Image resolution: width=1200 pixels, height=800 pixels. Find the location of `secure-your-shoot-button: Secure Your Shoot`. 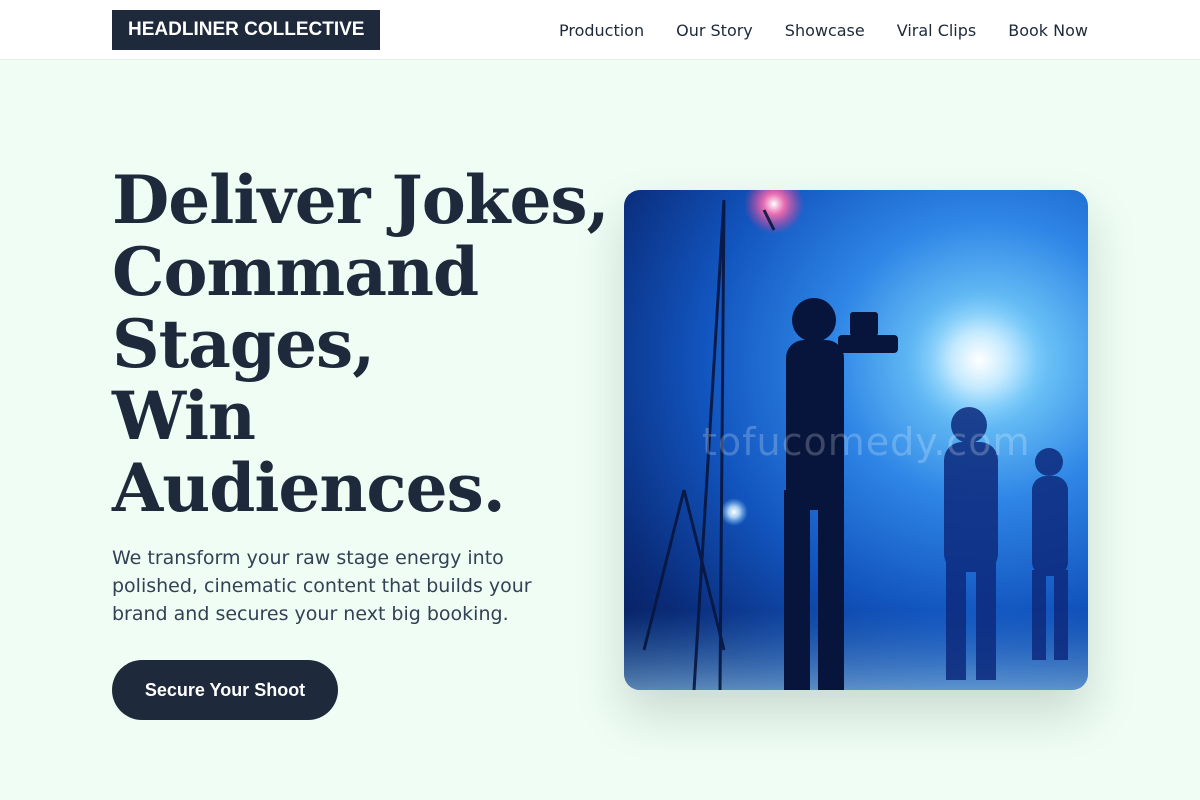

secure-your-shoot-button: Secure Your Shoot is located at coordinates (225, 690).